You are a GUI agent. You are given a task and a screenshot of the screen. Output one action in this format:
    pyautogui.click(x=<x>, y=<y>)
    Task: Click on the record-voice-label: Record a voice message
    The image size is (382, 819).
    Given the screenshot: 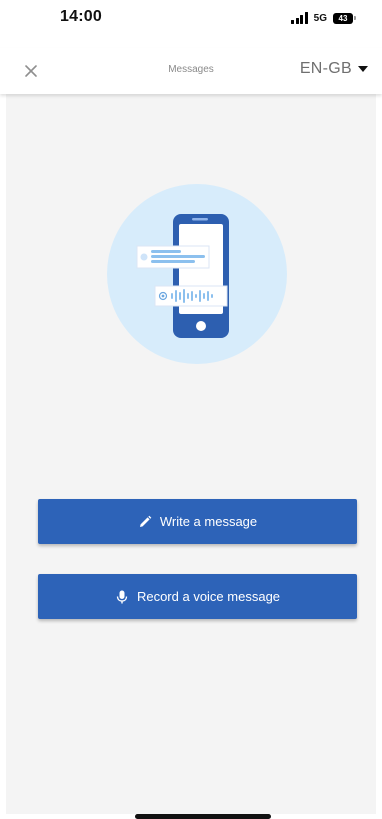 What is the action you would take?
    pyautogui.click(x=208, y=596)
    